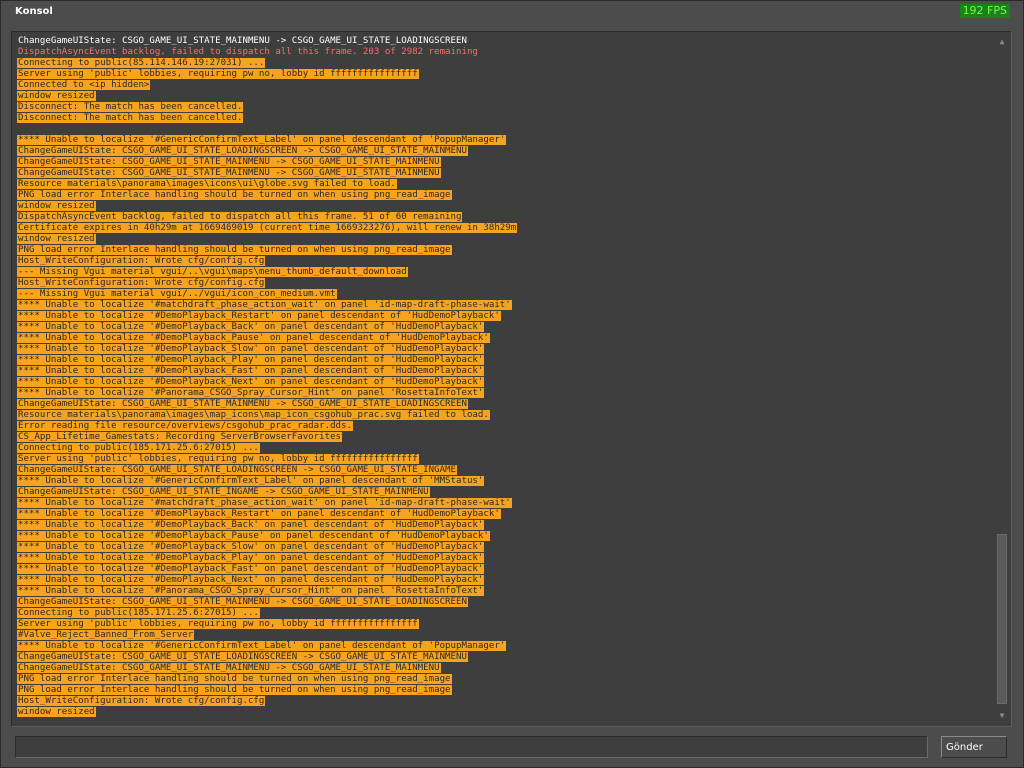  I want to click on send-button: Gönder, so click(974, 747).